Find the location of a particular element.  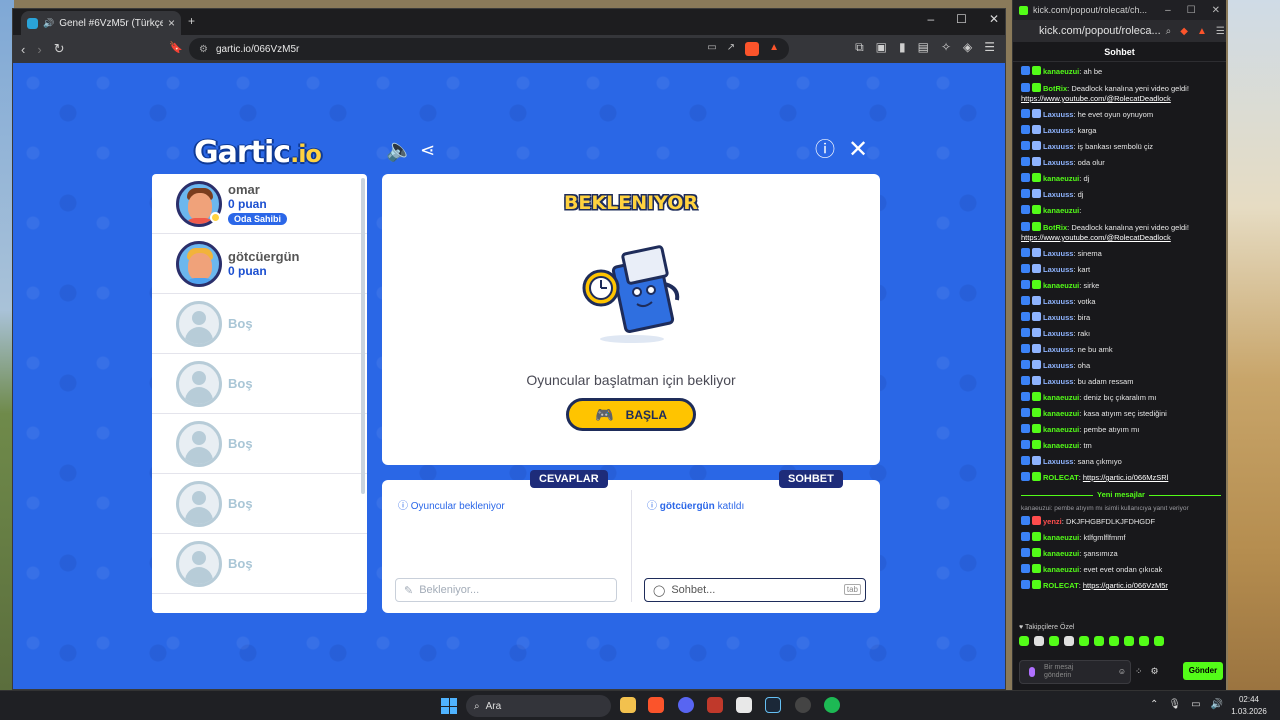

steam-icon is located at coordinates (773, 705).